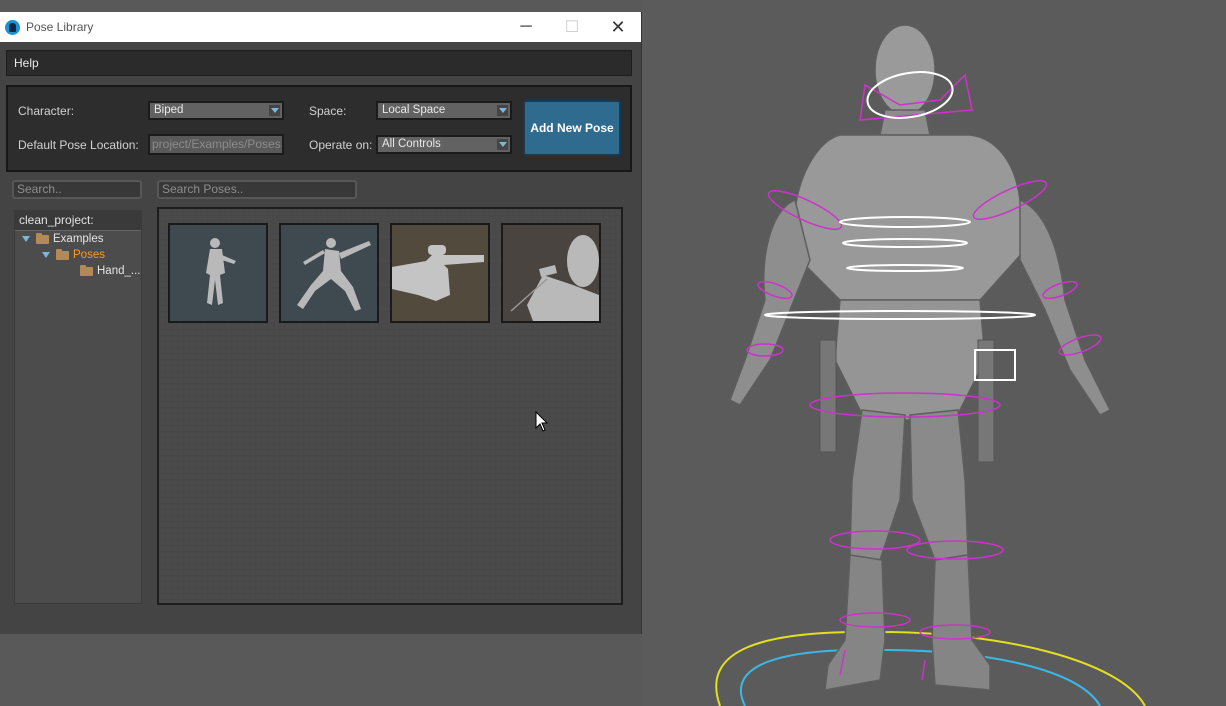 Image resolution: width=1226 pixels, height=706 pixels. Describe the element at coordinates (26, 63) in the screenshot. I see `menu-help: Help` at that location.